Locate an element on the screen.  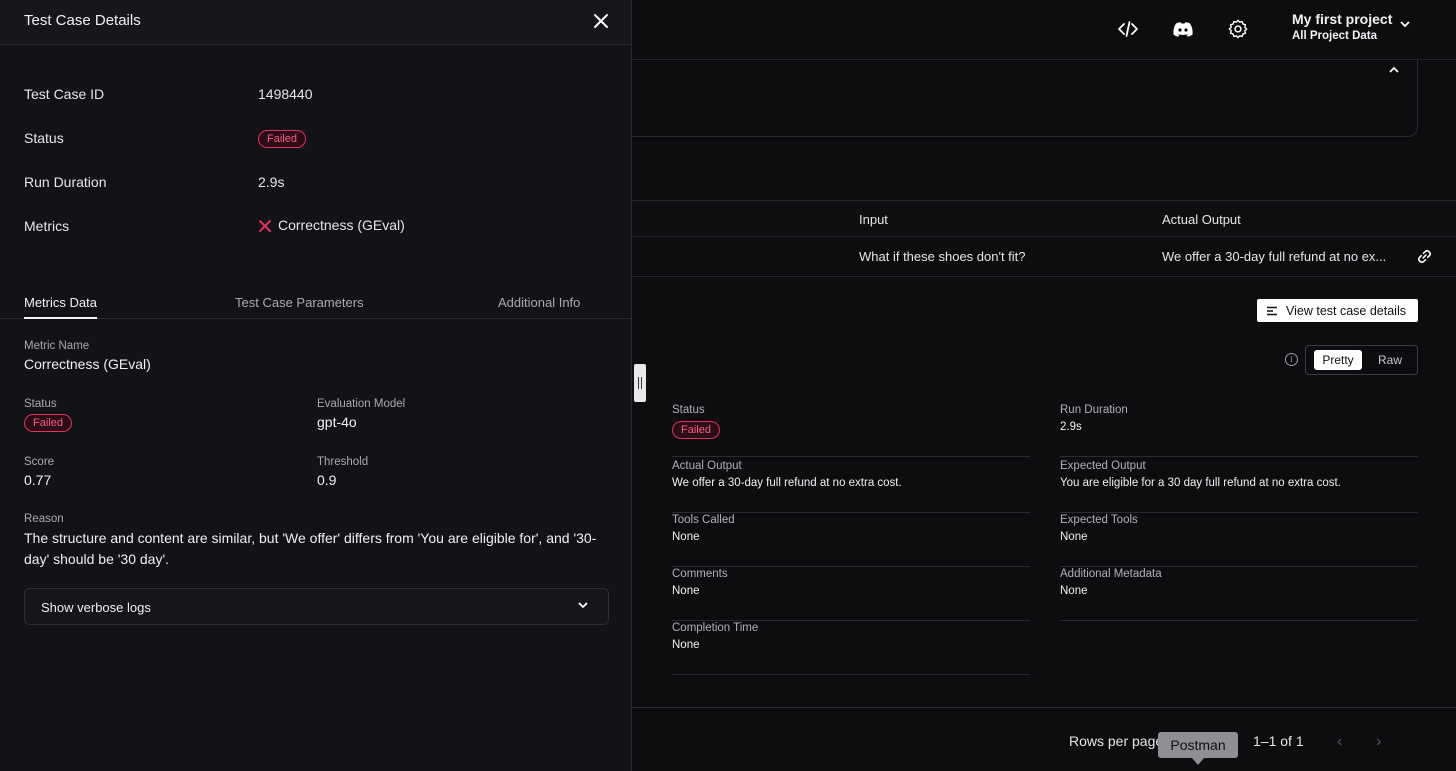
close-icon is located at coordinates (601, 21).